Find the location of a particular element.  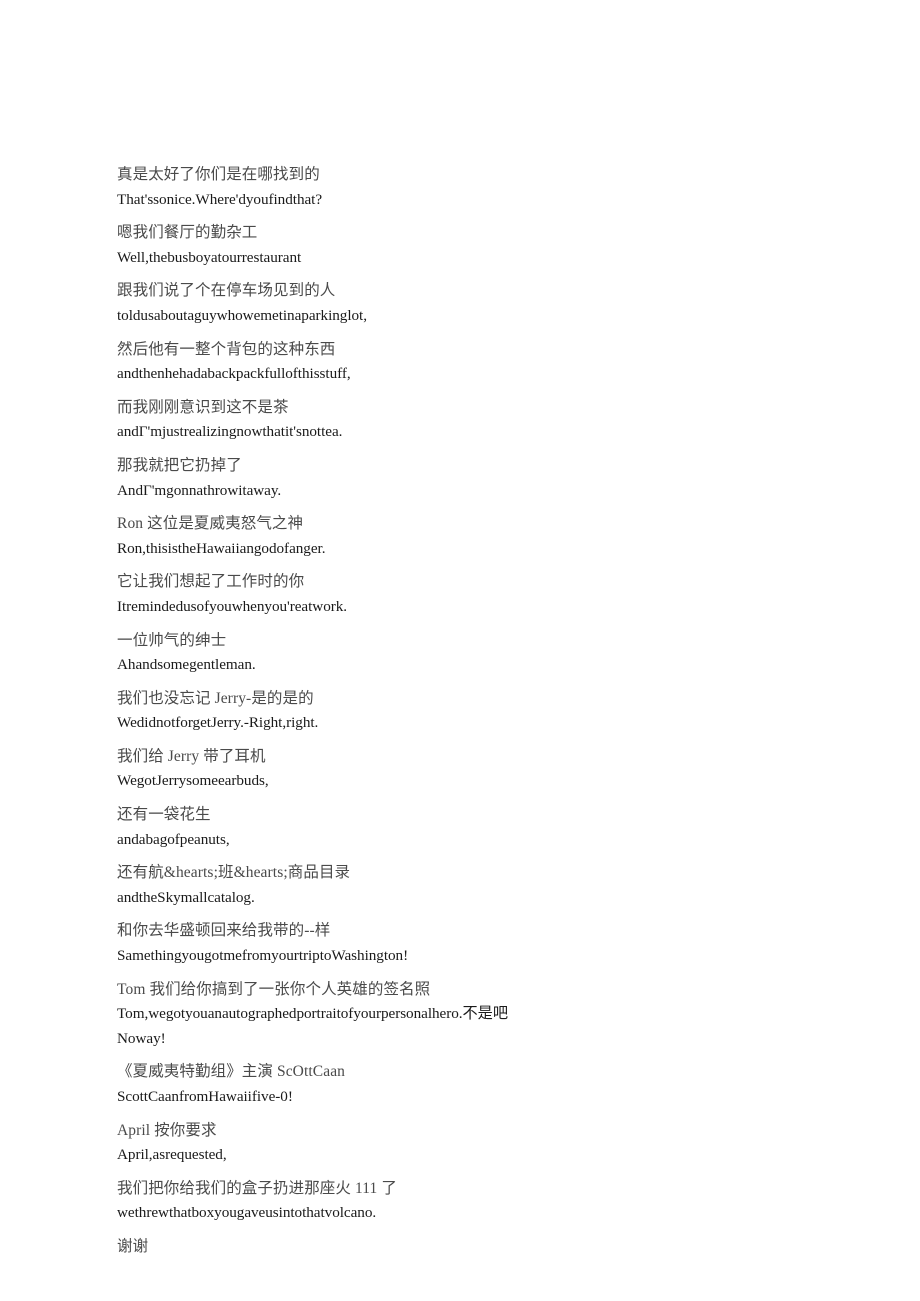

subtitle-line-zh: 而我刚刚意识到这不是茶 is located at coordinates (203, 407).